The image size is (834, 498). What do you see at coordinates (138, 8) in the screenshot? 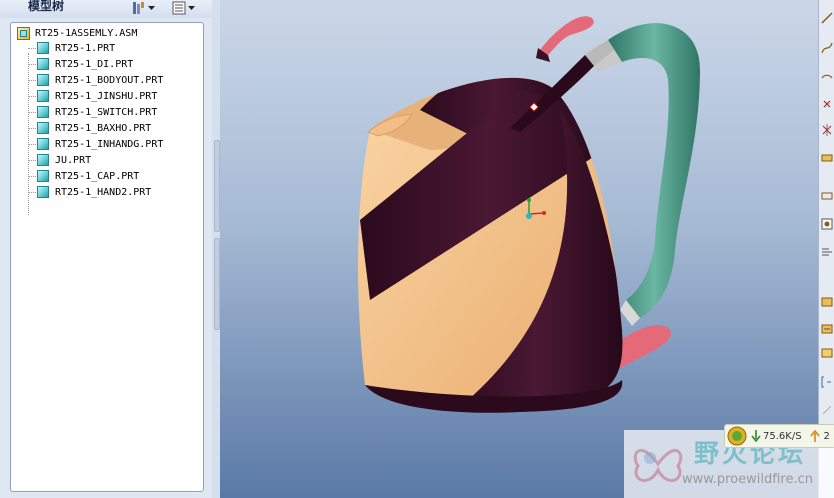
I see `tree-settings-icon` at bounding box center [138, 8].